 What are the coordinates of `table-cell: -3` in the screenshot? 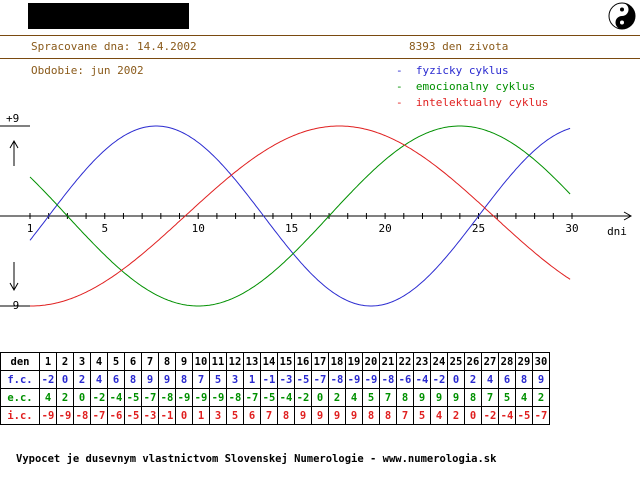 It's located at (286, 379).